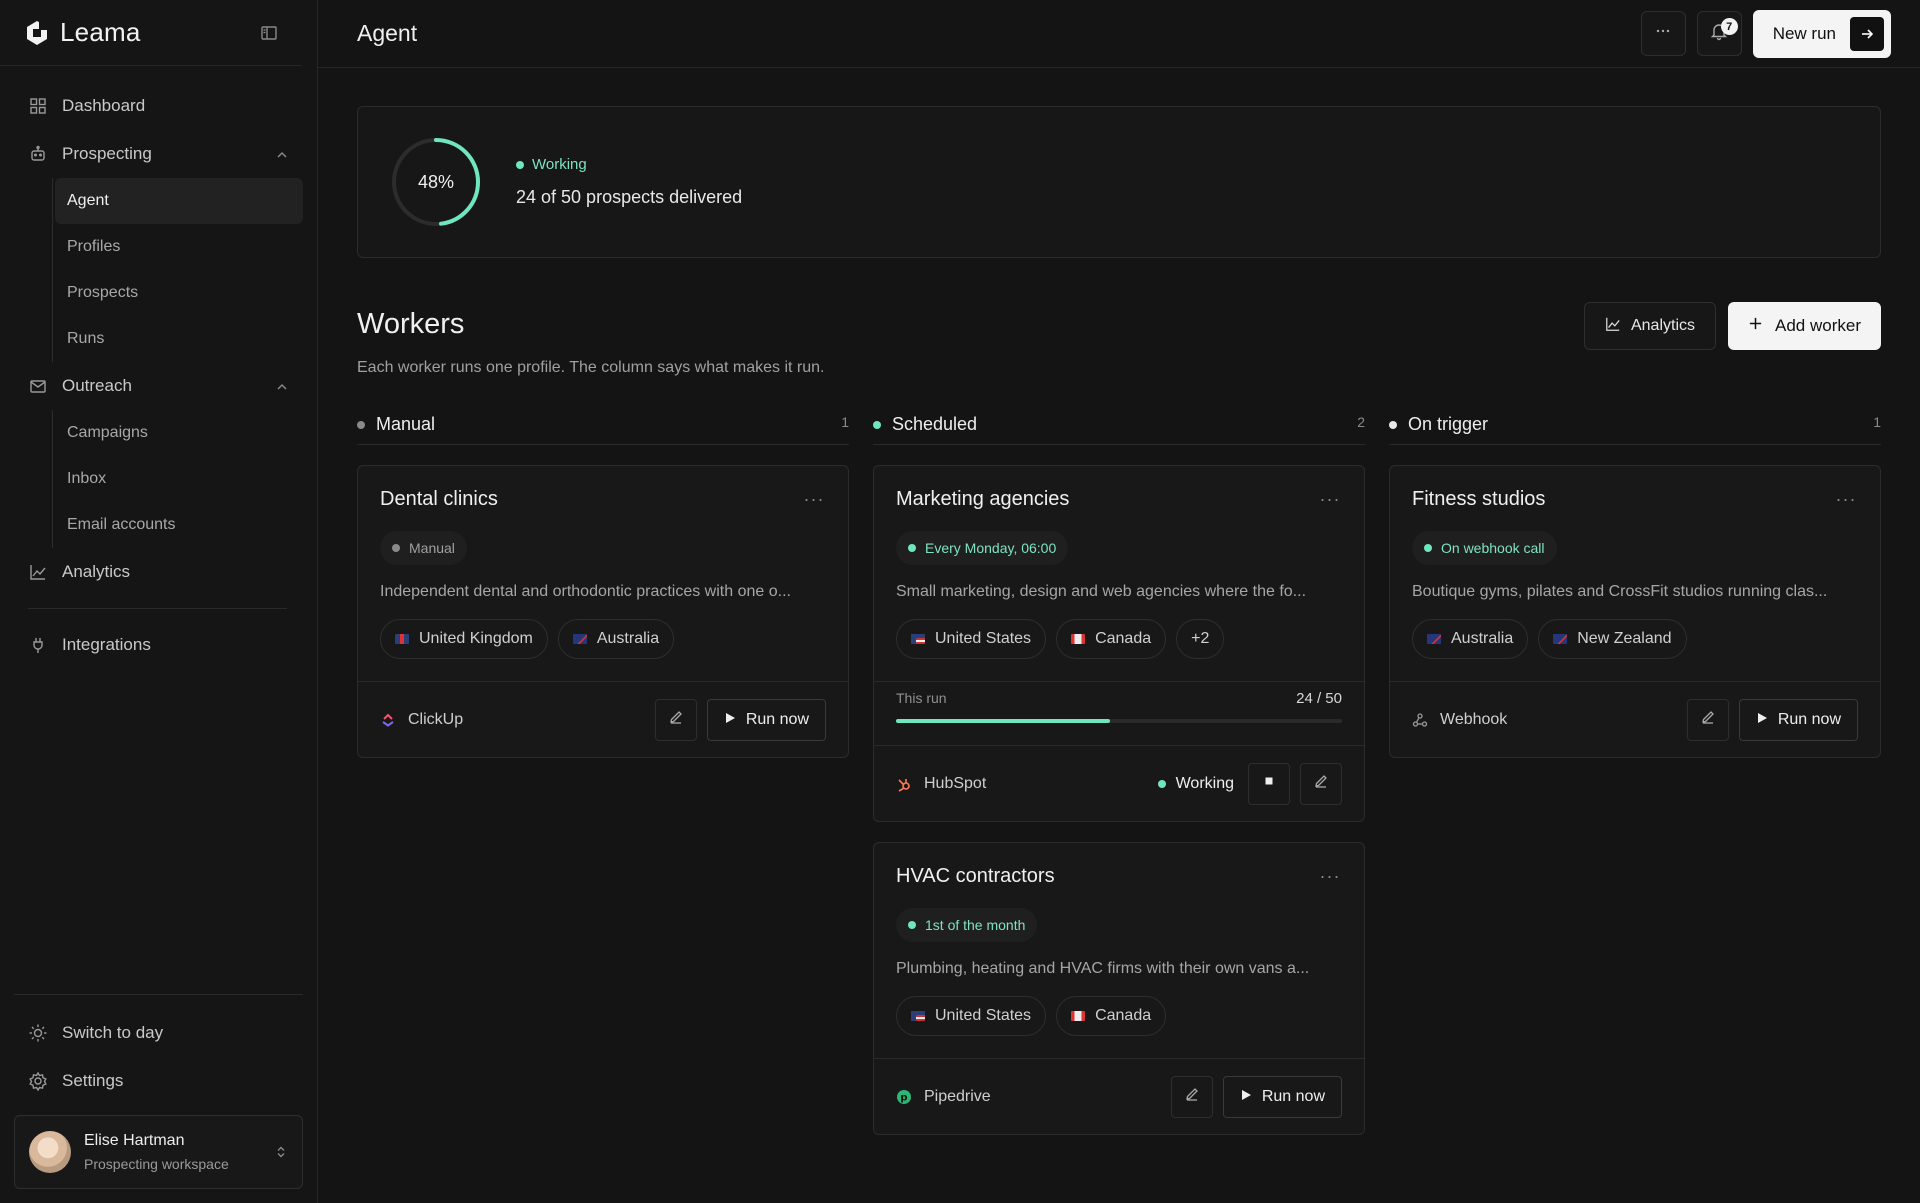 Image resolution: width=1920 pixels, height=1203 pixels. What do you see at coordinates (179, 293) in the screenshot?
I see `sidebar-item-prospects: Prospects` at bounding box center [179, 293].